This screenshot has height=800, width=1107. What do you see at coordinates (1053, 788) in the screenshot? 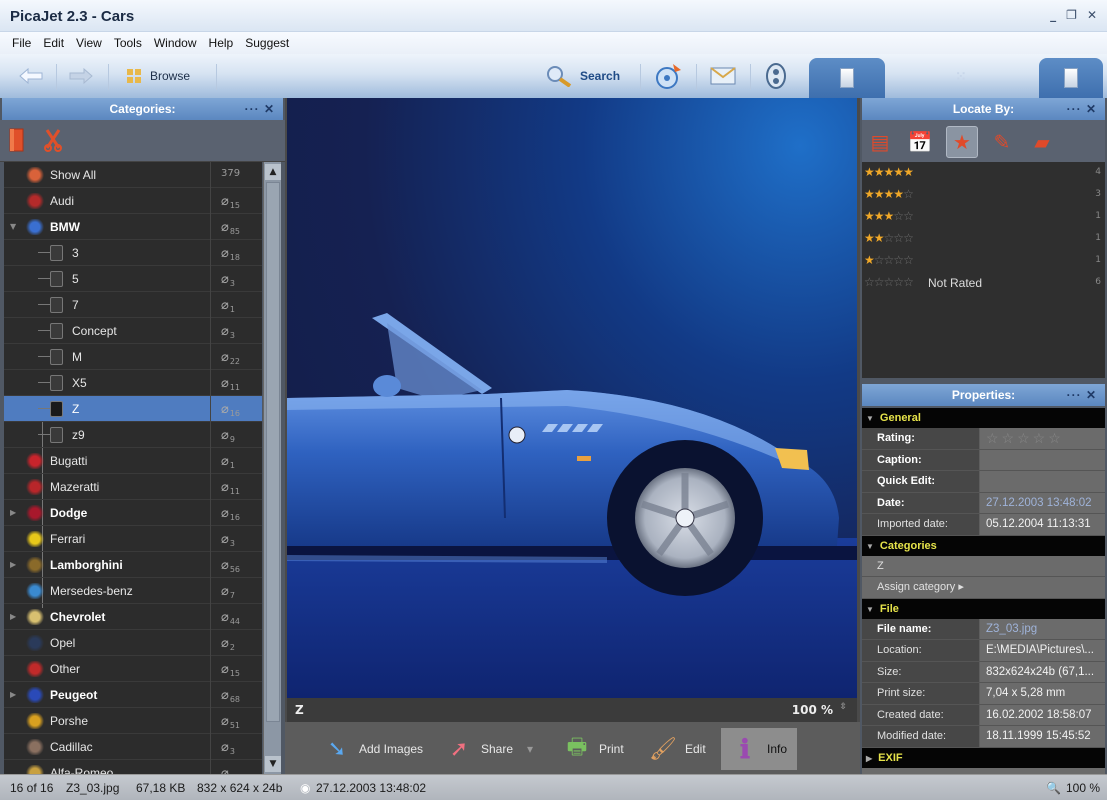
I see `zoom-icon: 🔍` at bounding box center [1053, 788].